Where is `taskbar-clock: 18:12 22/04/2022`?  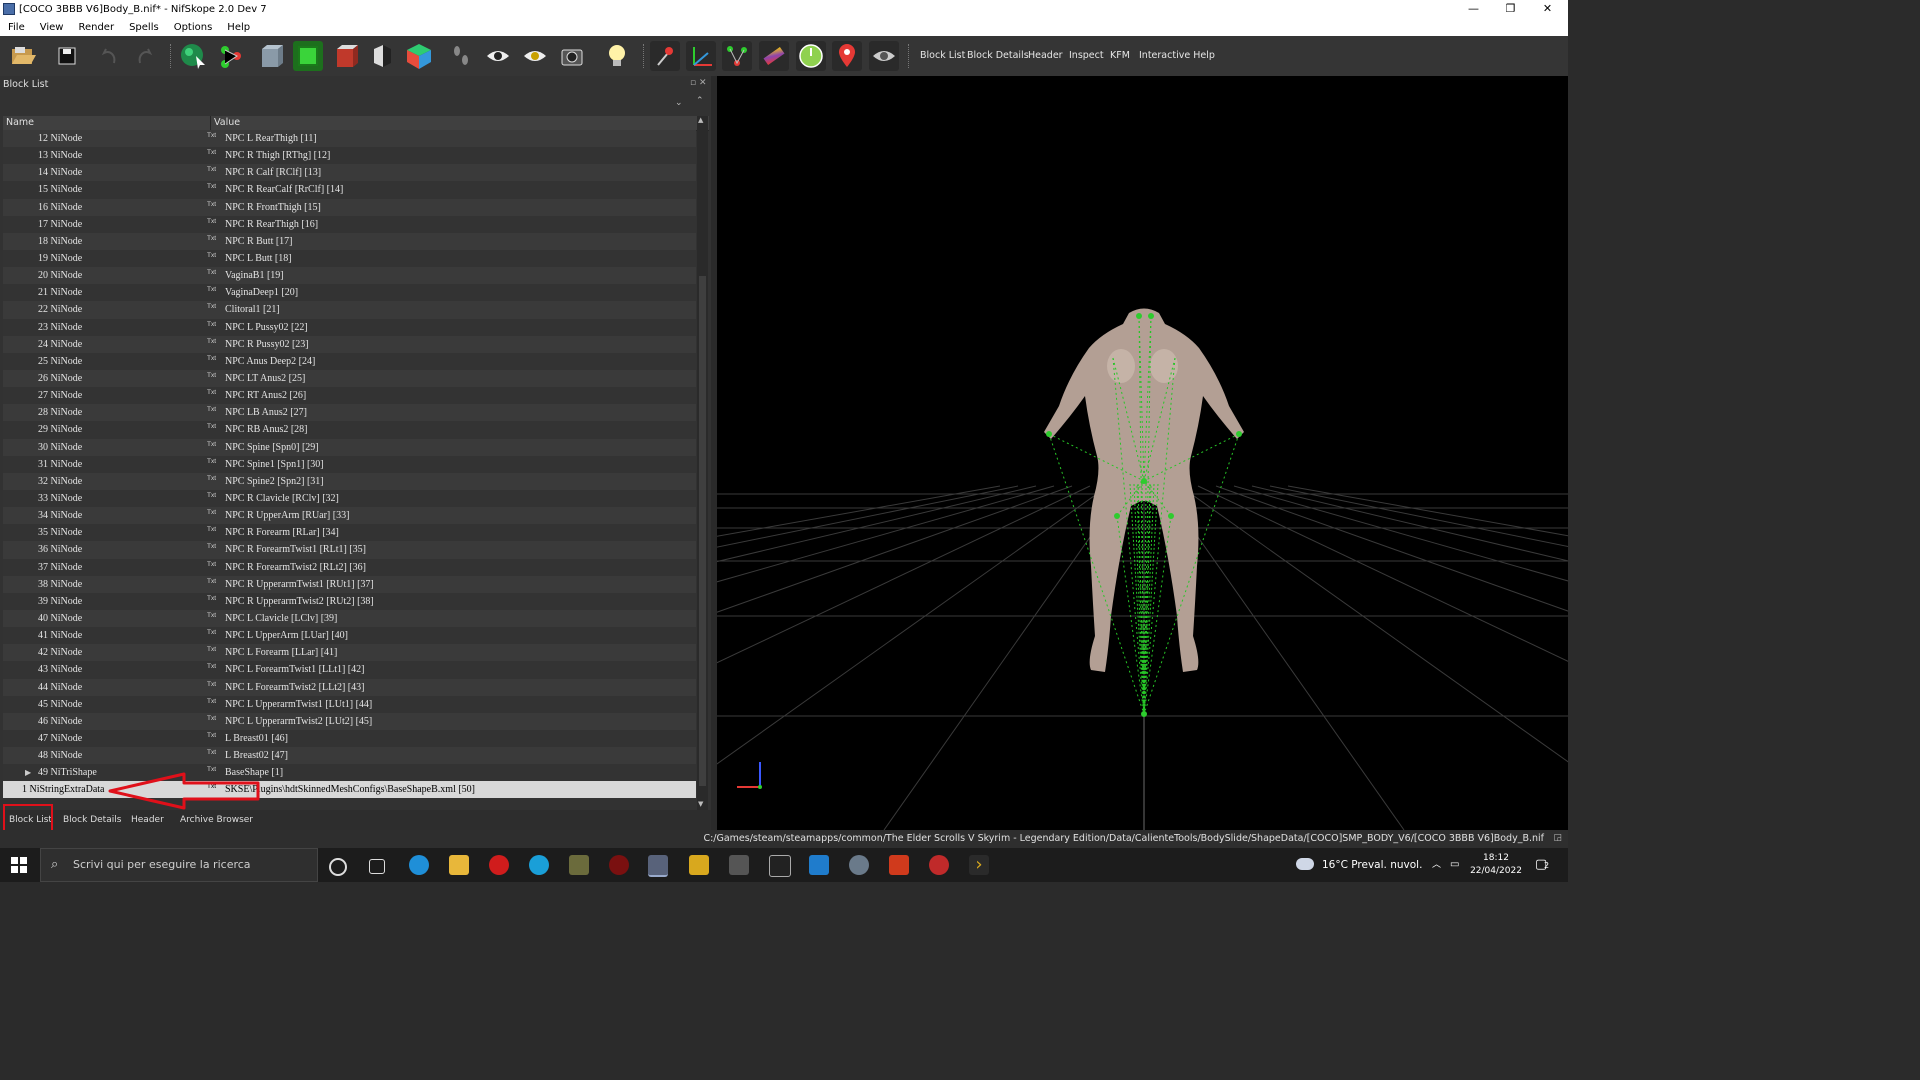 taskbar-clock: 18:12 22/04/2022 is located at coordinates (1496, 865).